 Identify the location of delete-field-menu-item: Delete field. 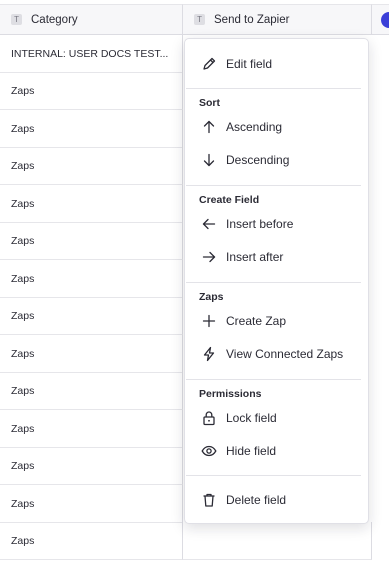
(276, 500).